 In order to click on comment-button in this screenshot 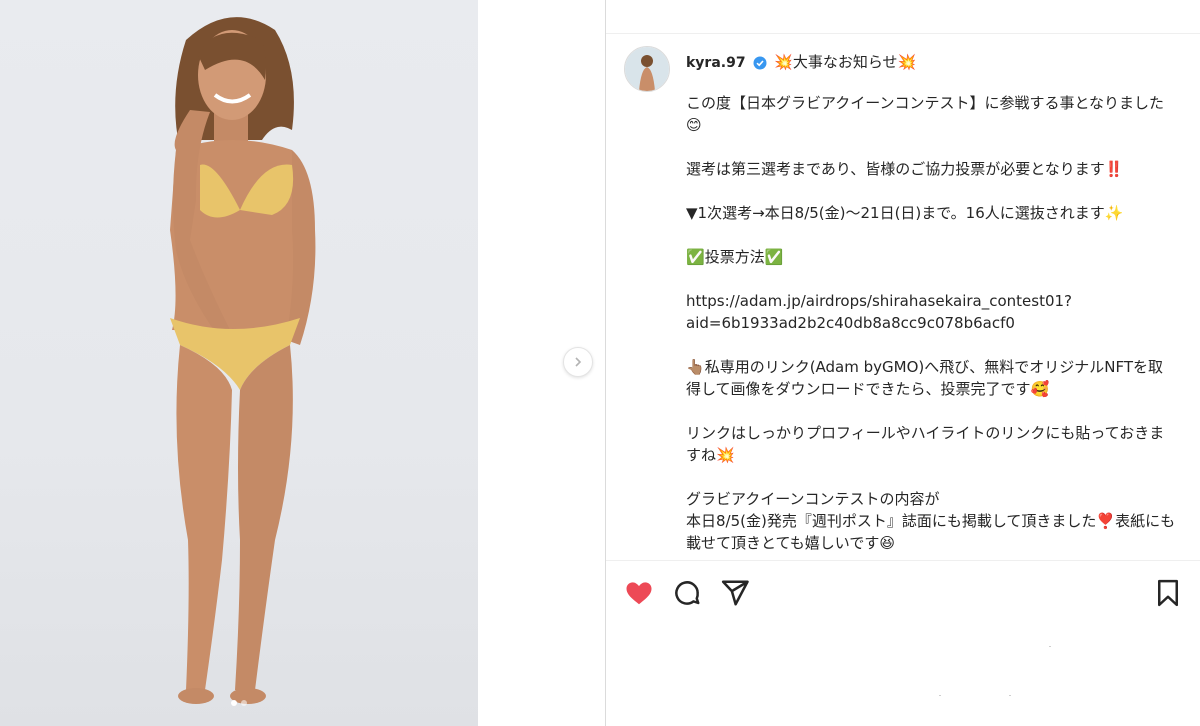, I will do `click(687, 593)`.